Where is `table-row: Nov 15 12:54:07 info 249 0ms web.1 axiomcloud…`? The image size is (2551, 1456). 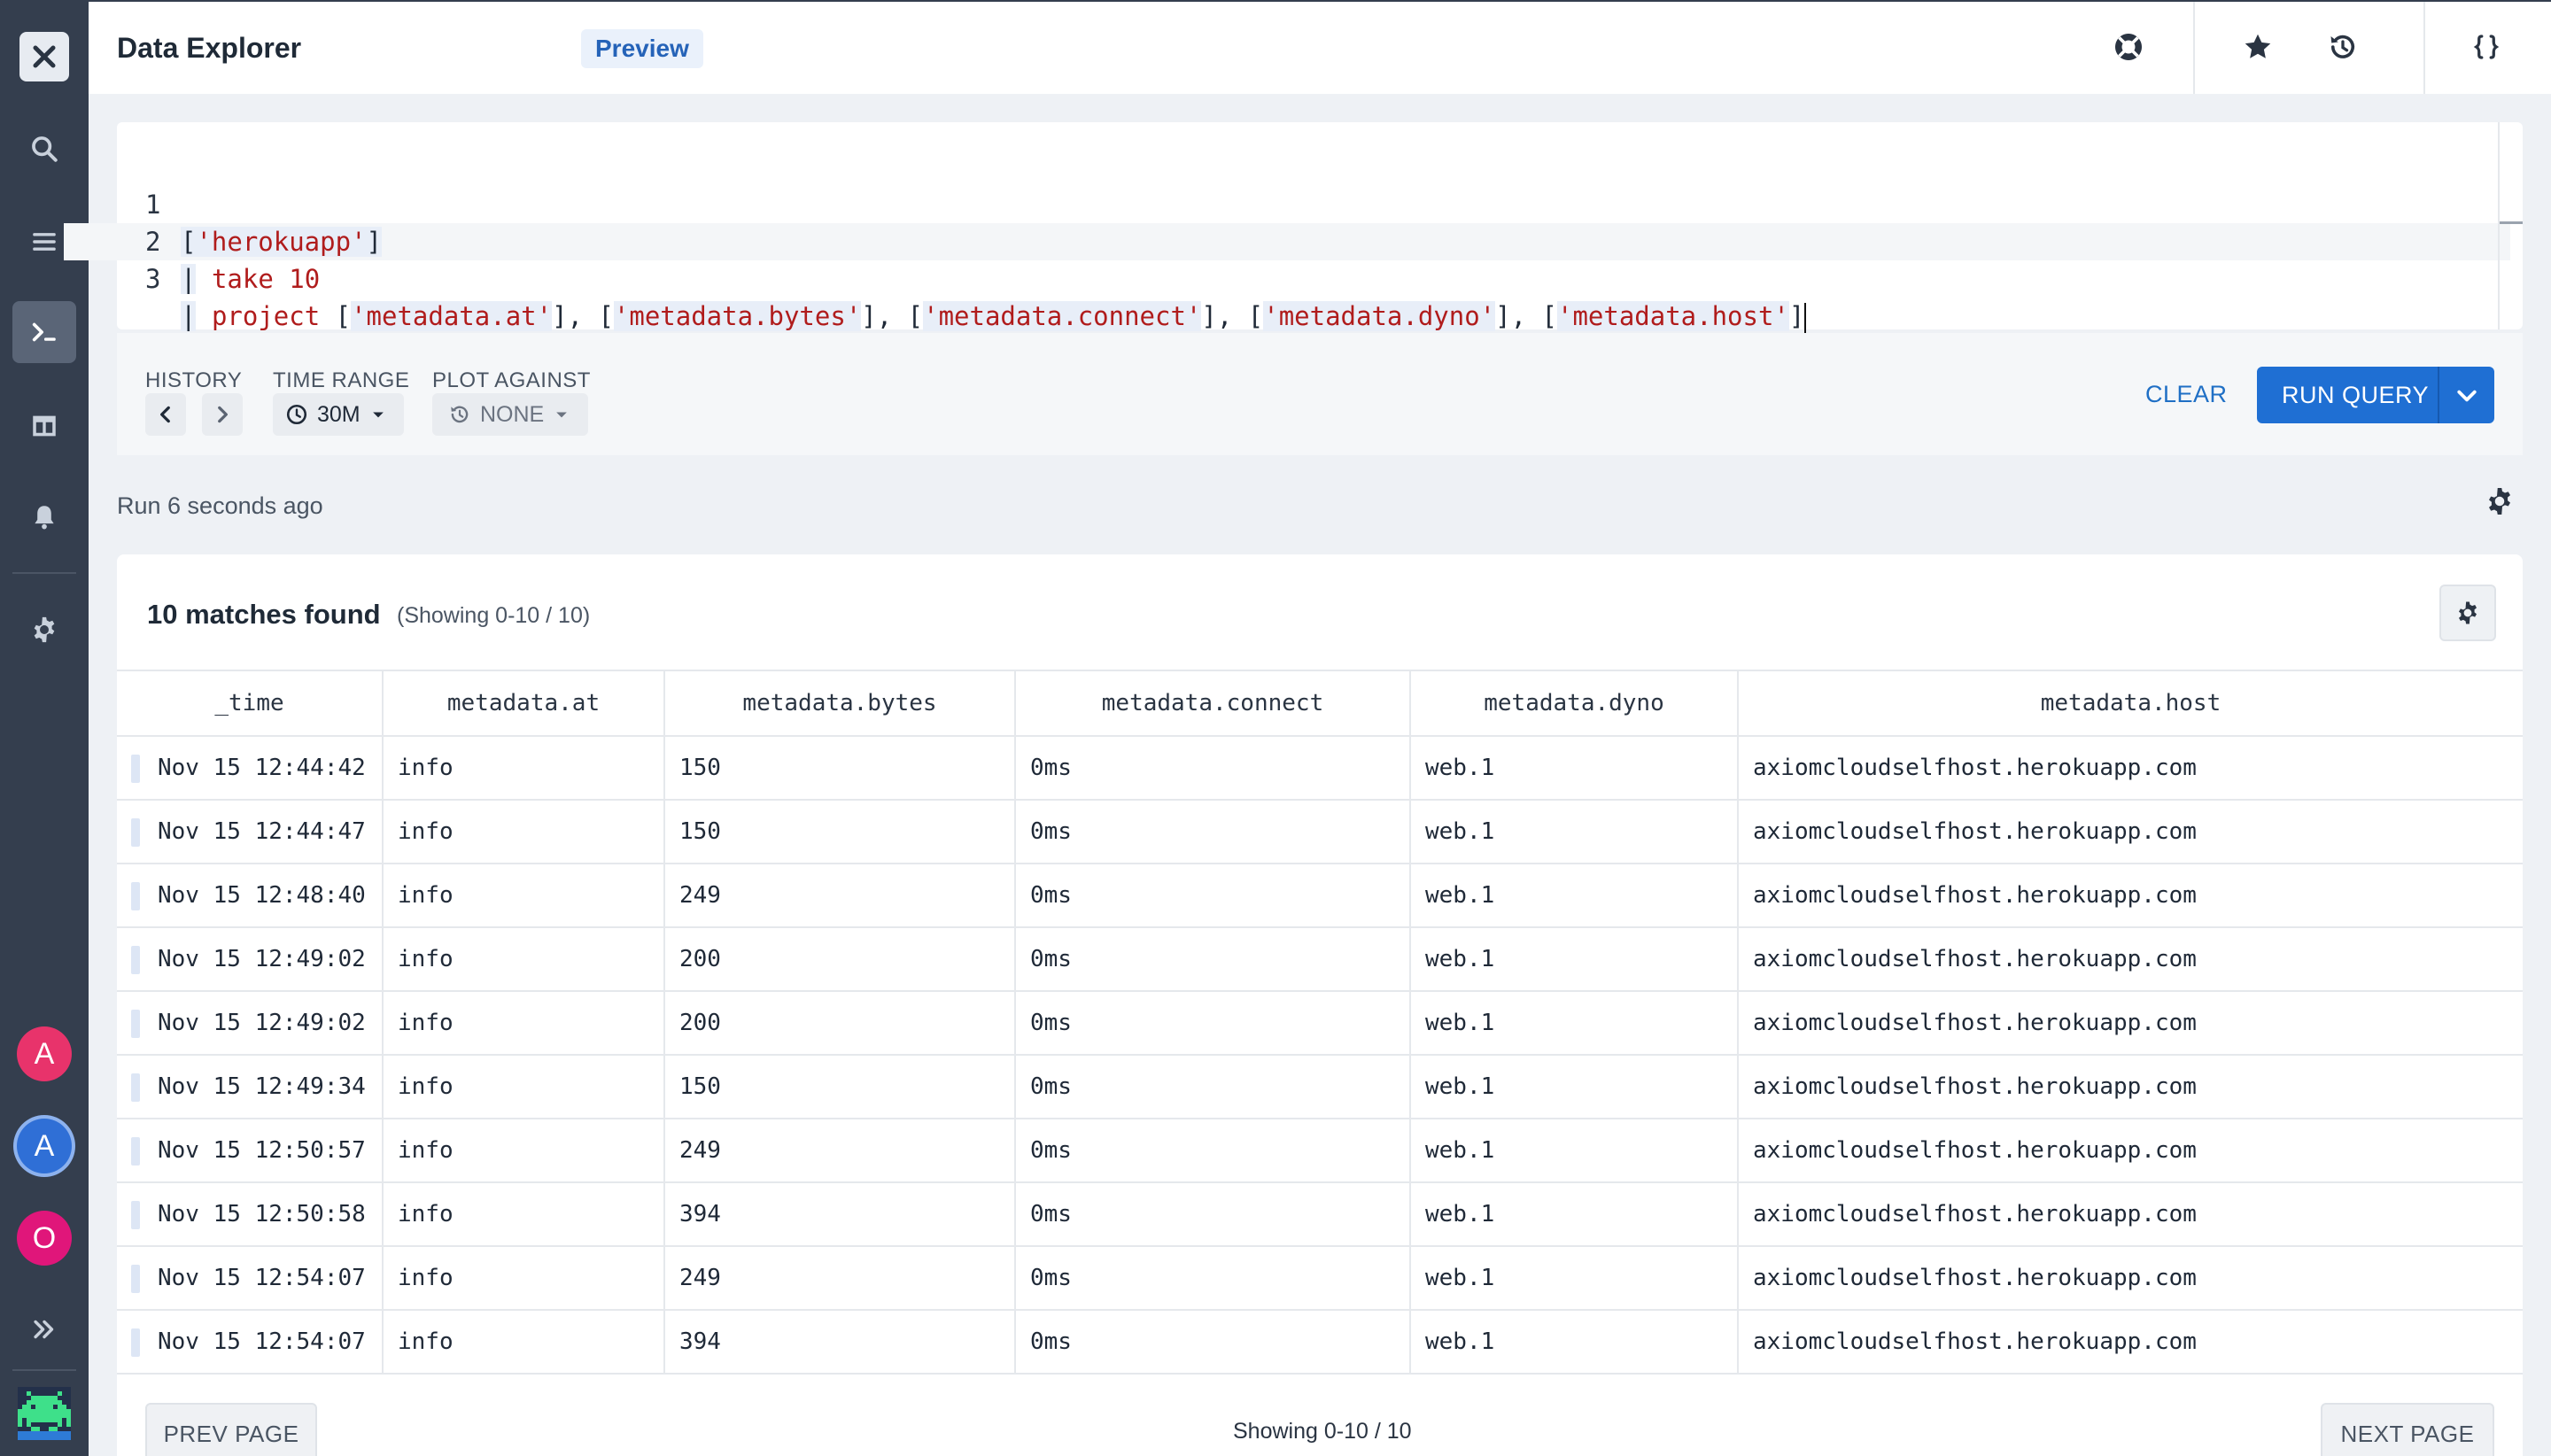
table-row: Nov 15 12:54:07 info 249 0ms web.1 axiomcloud… is located at coordinates (1320, 1278).